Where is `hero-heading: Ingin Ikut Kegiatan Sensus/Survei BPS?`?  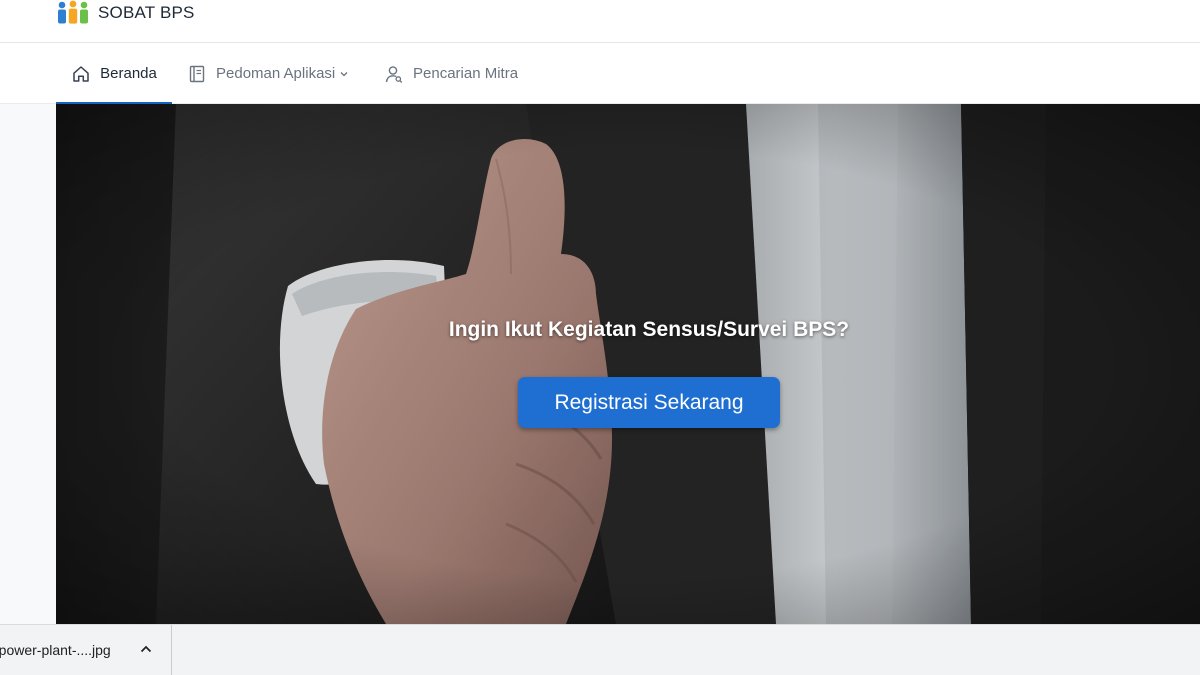 hero-heading: Ingin Ikut Kegiatan Sensus/Survei BPS? is located at coordinates (649, 329).